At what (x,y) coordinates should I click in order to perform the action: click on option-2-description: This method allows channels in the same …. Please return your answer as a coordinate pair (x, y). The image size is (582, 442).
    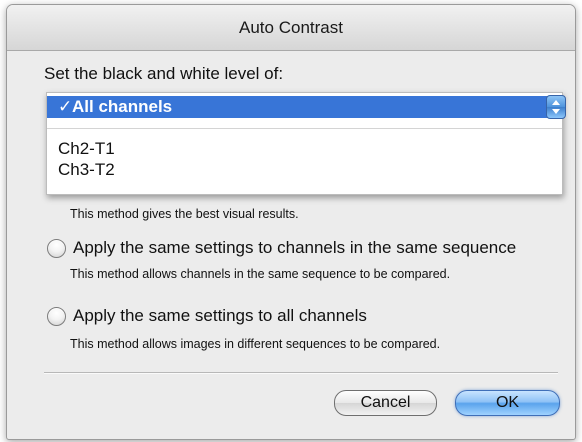
    Looking at the image, I should click on (260, 274).